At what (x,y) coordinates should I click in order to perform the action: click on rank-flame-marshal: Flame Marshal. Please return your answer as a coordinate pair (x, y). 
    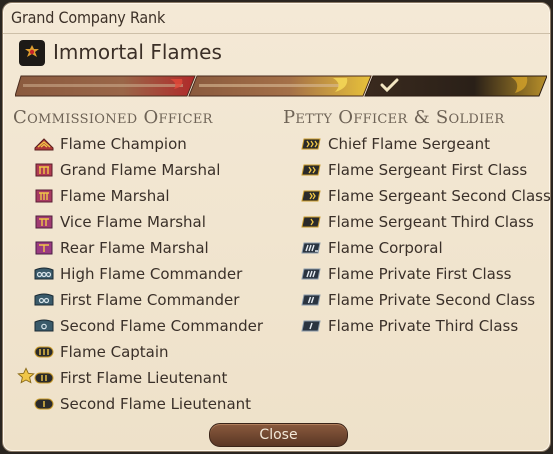
    Looking at the image, I should click on (148, 196).